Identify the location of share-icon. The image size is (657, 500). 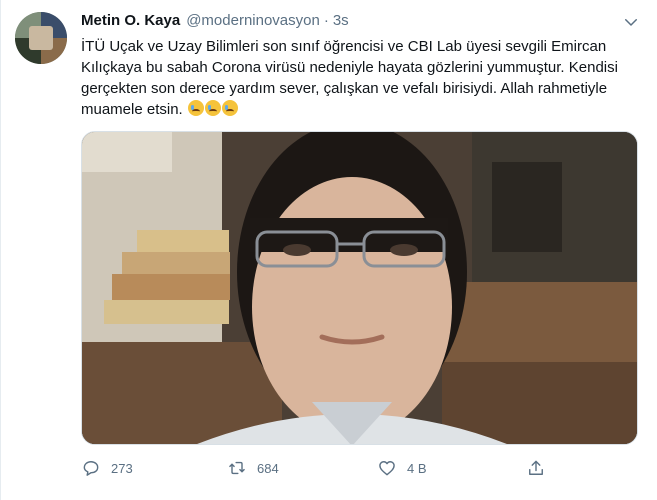
(536, 467).